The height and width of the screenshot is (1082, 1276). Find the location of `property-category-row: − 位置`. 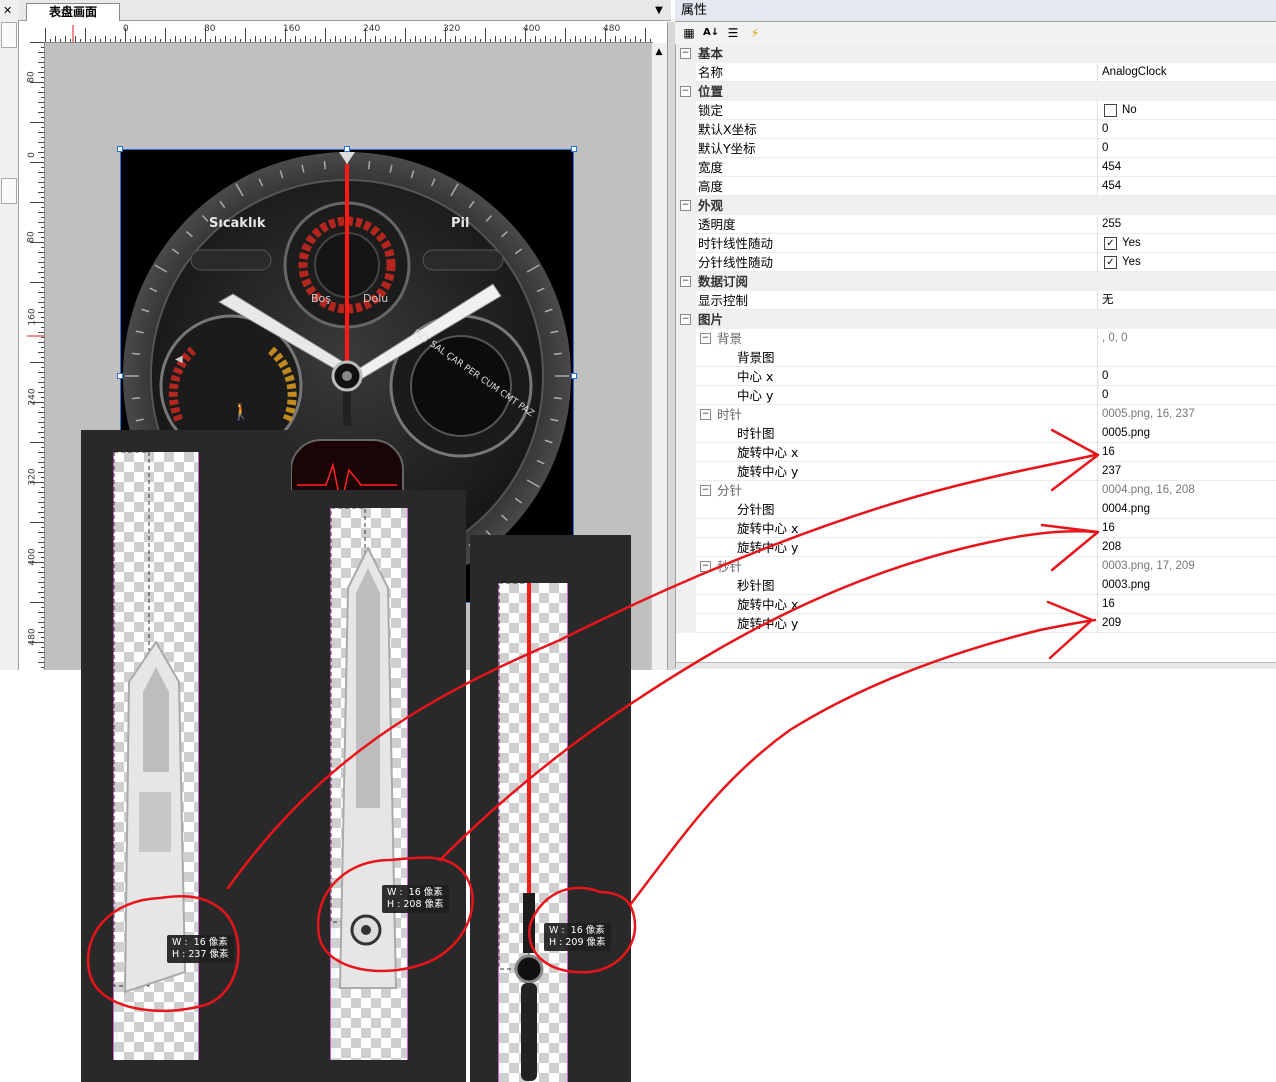

property-category-row: − 位置 is located at coordinates (976, 91).